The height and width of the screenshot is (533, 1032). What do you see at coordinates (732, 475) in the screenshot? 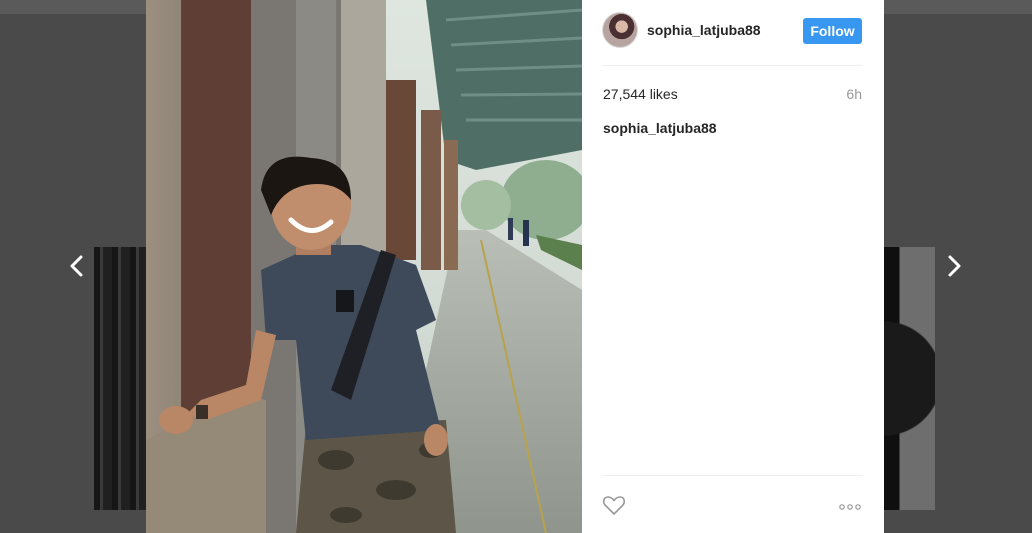
I see `actions-divider` at bounding box center [732, 475].